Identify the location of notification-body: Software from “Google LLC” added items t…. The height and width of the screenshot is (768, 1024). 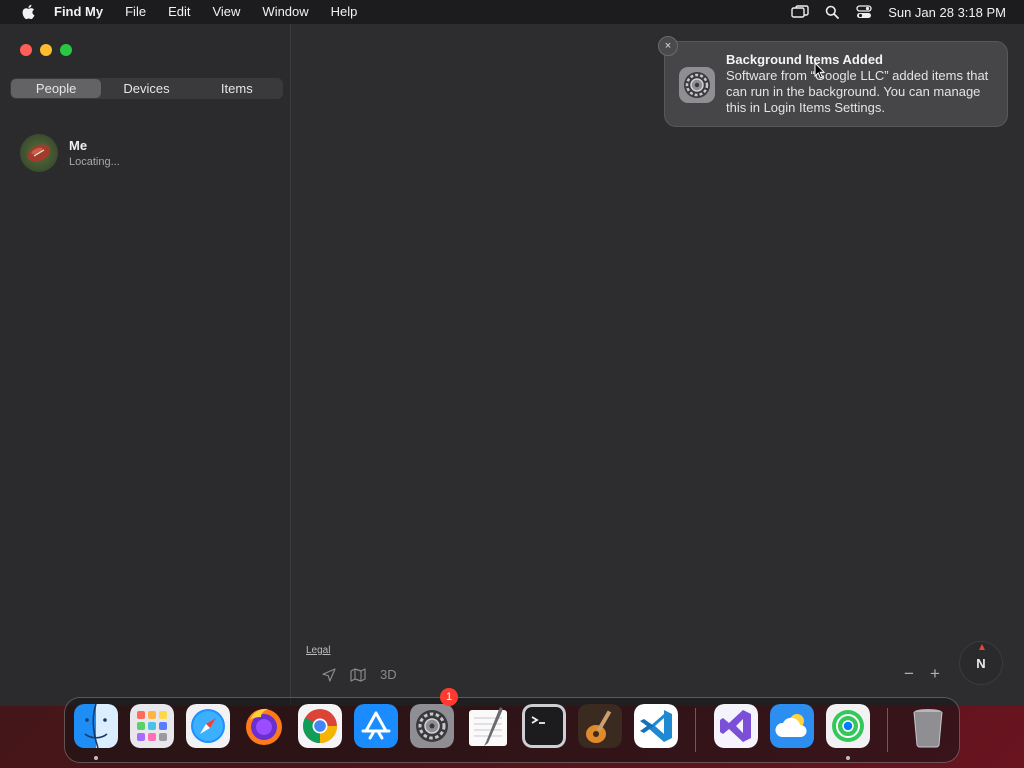
(857, 91).